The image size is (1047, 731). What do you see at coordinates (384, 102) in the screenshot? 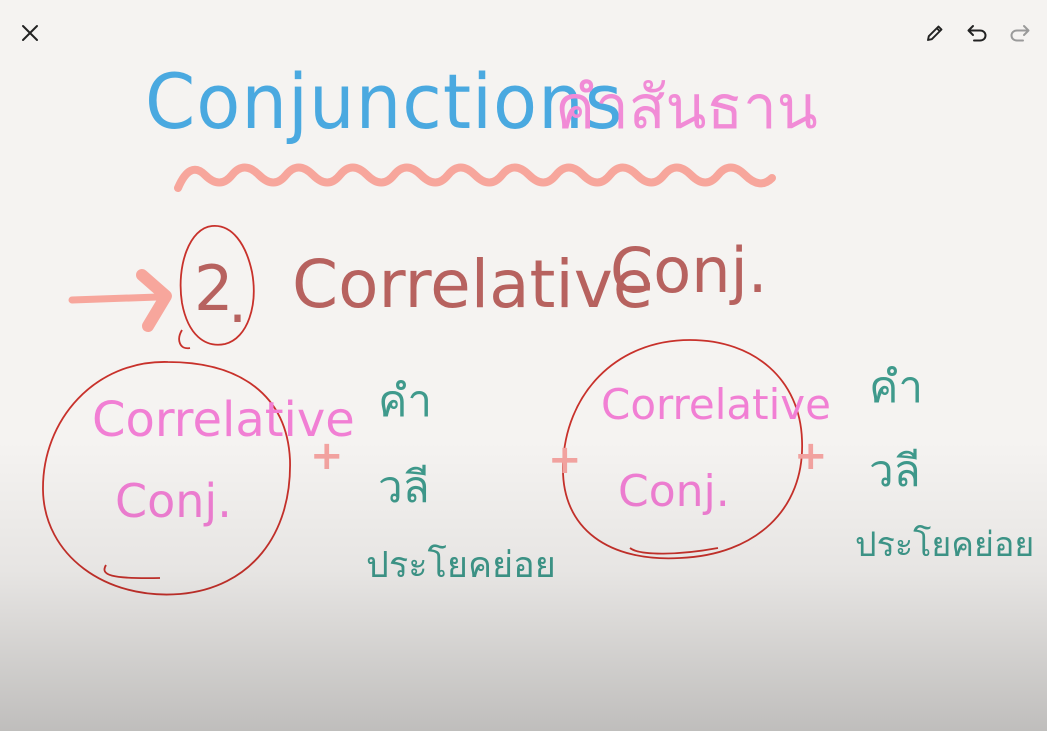
I see `title-english: Conjunctions` at bounding box center [384, 102].